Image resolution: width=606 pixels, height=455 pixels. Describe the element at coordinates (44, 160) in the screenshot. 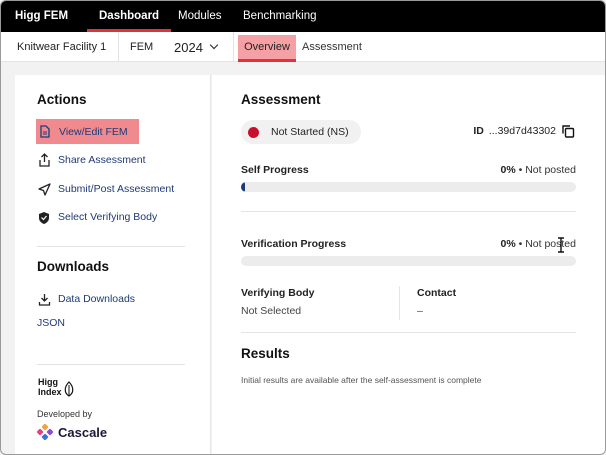

I see `share-icon` at that location.